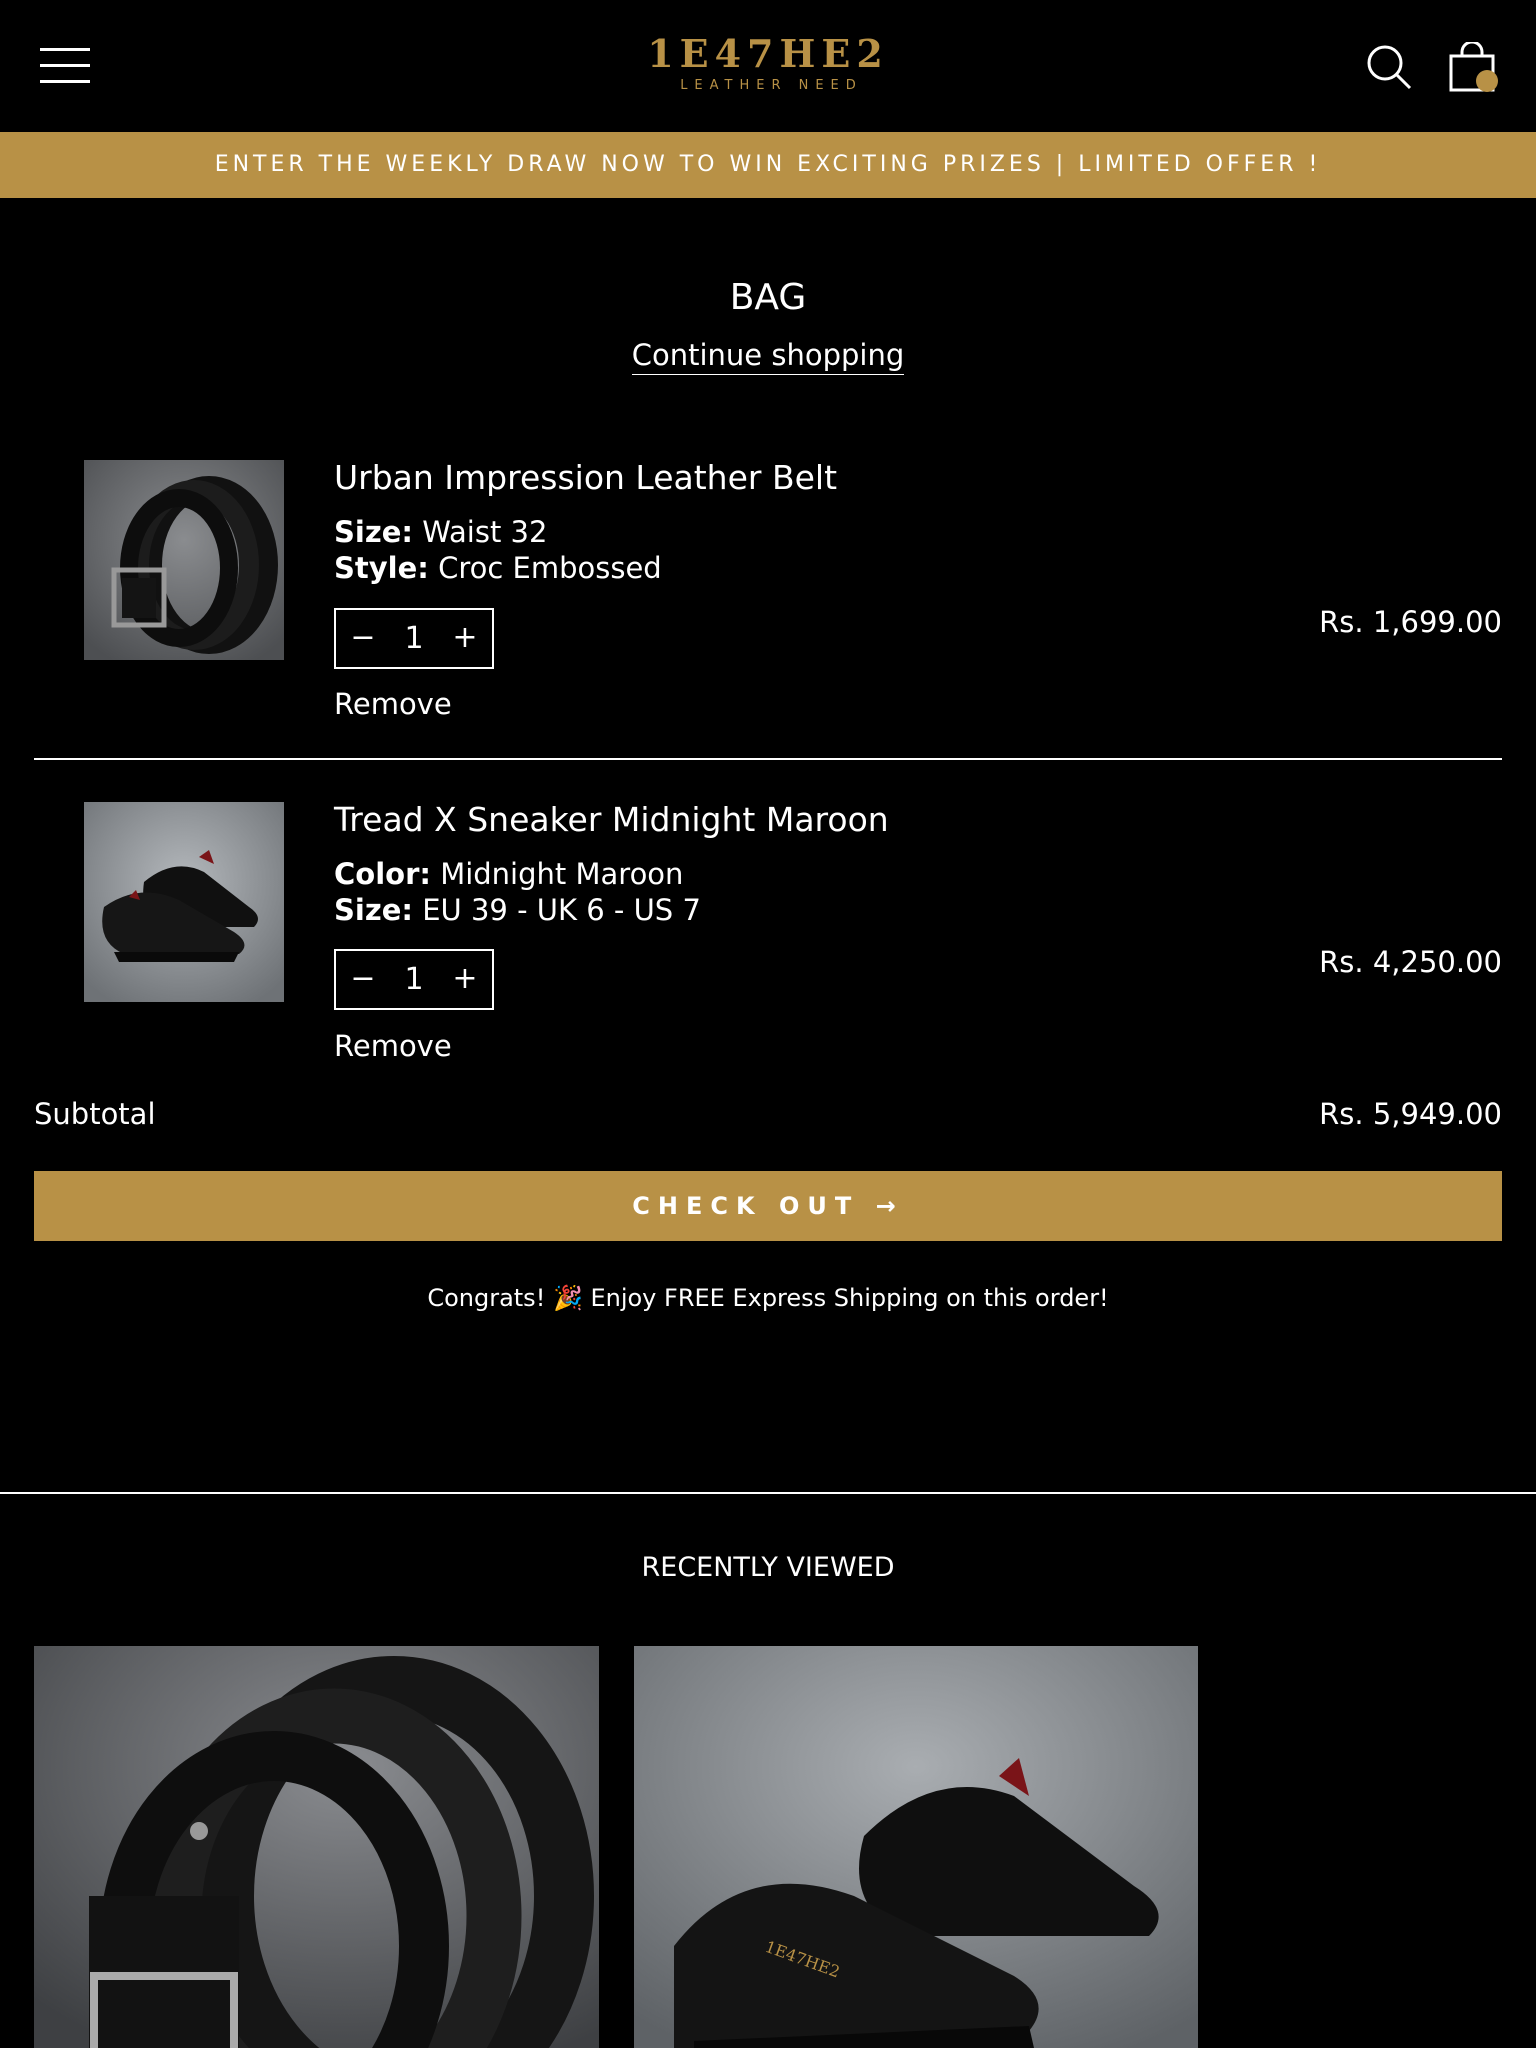  I want to click on option-label: Style:, so click(381, 568).